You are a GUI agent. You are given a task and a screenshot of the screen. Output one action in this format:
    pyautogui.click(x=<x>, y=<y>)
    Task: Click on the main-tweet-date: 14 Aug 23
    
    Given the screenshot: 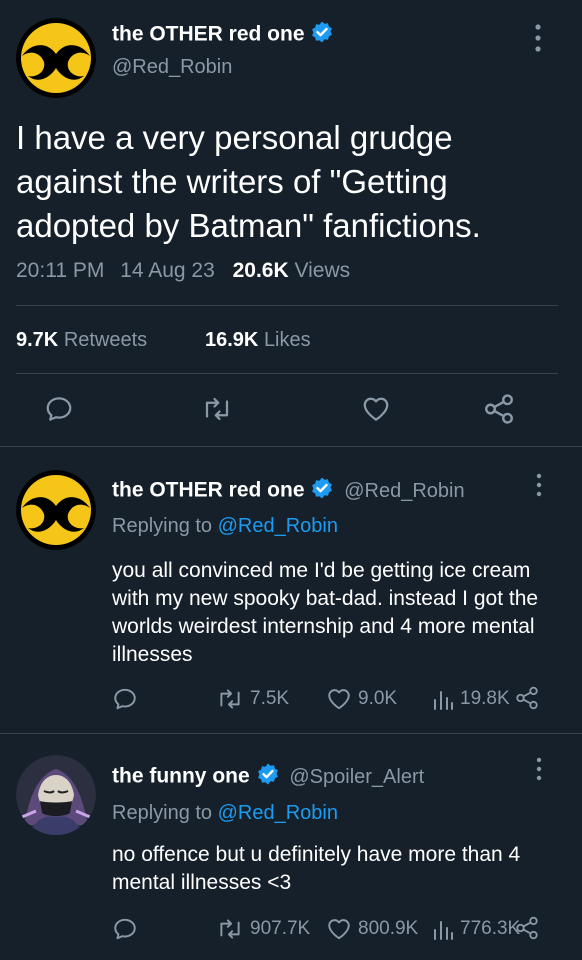 What is the action you would take?
    pyautogui.click(x=167, y=270)
    